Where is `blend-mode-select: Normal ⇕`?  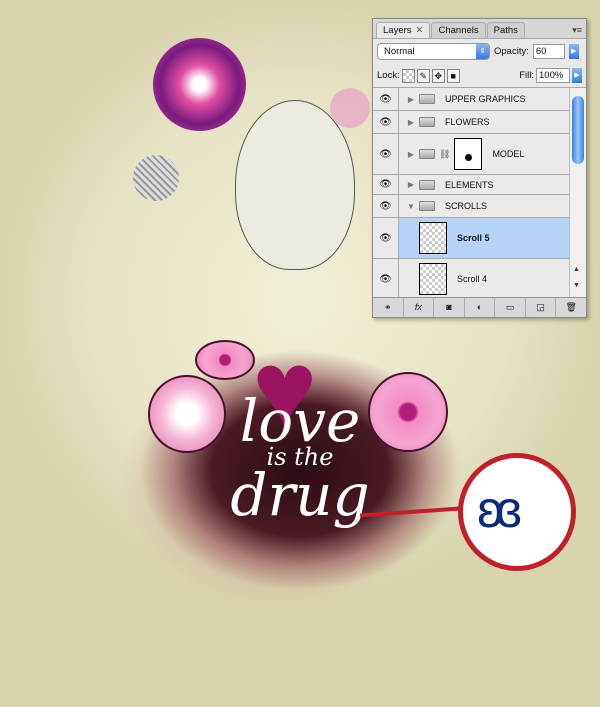
blend-mode-select: Normal ⇕ is located at coordinates (433, 51).